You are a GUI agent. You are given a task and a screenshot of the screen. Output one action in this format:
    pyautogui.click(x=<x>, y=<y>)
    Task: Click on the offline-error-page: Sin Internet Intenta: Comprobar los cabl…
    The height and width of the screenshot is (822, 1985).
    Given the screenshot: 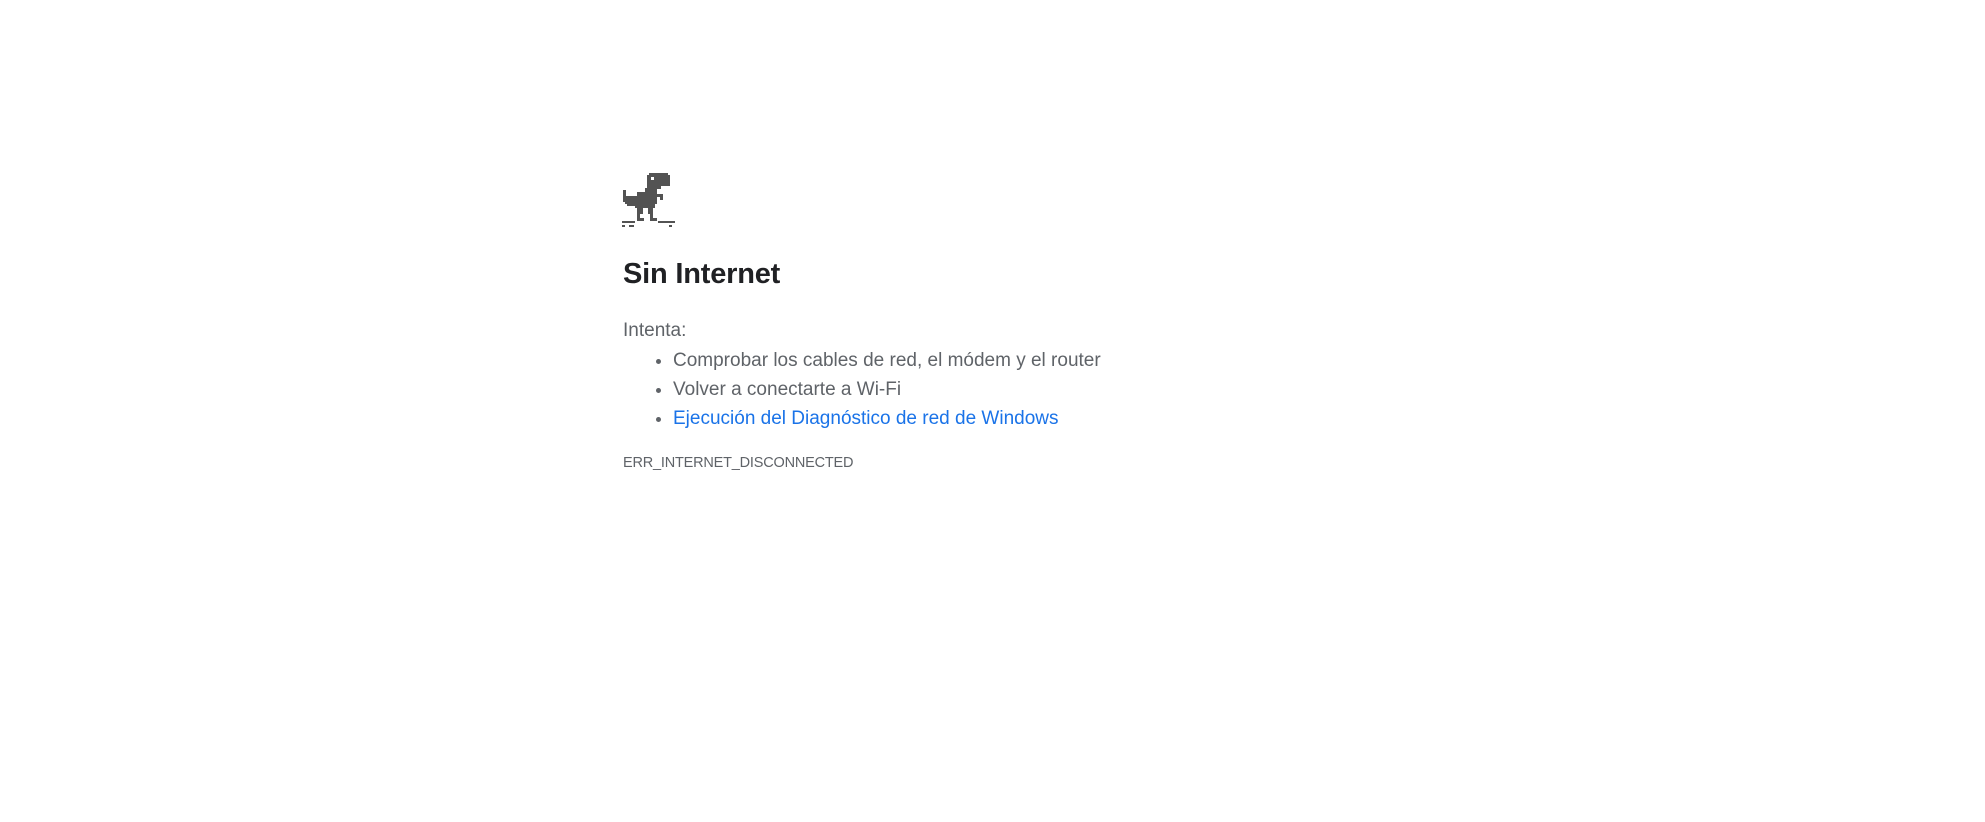 What is the action you would take?
    pyautogui.click(x=1002, y=322)
    